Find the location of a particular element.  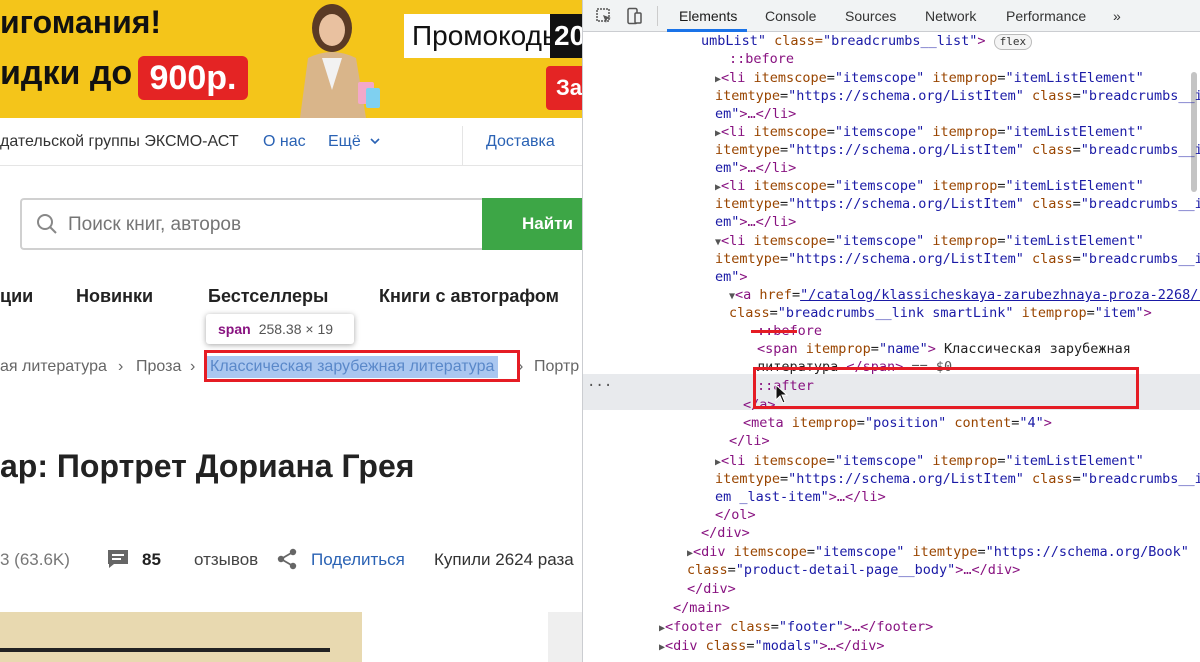

category-link-bestsellers: Бестселлеры is located at coordinates (268, 296).